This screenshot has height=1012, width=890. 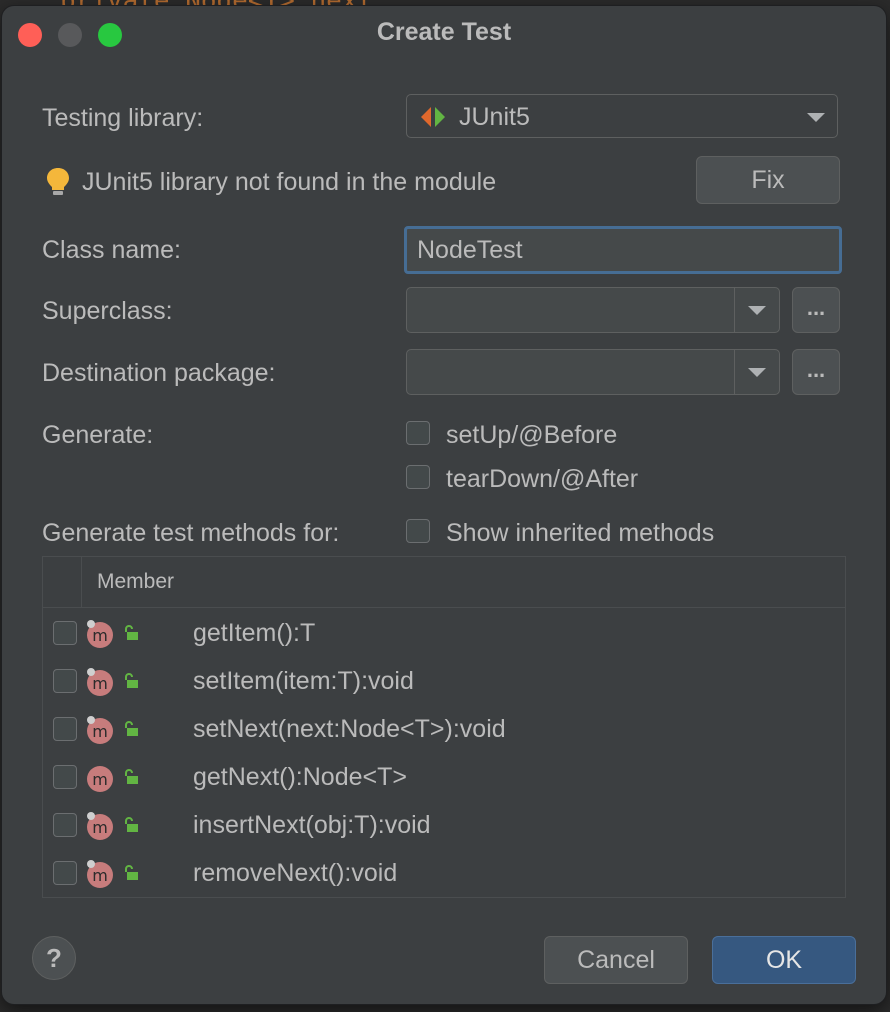 What do you see at coordinates (444, 825) in the screenshot?
I see `table-row: m insertNext(obj:T):void` at bounding box center [444, 825].